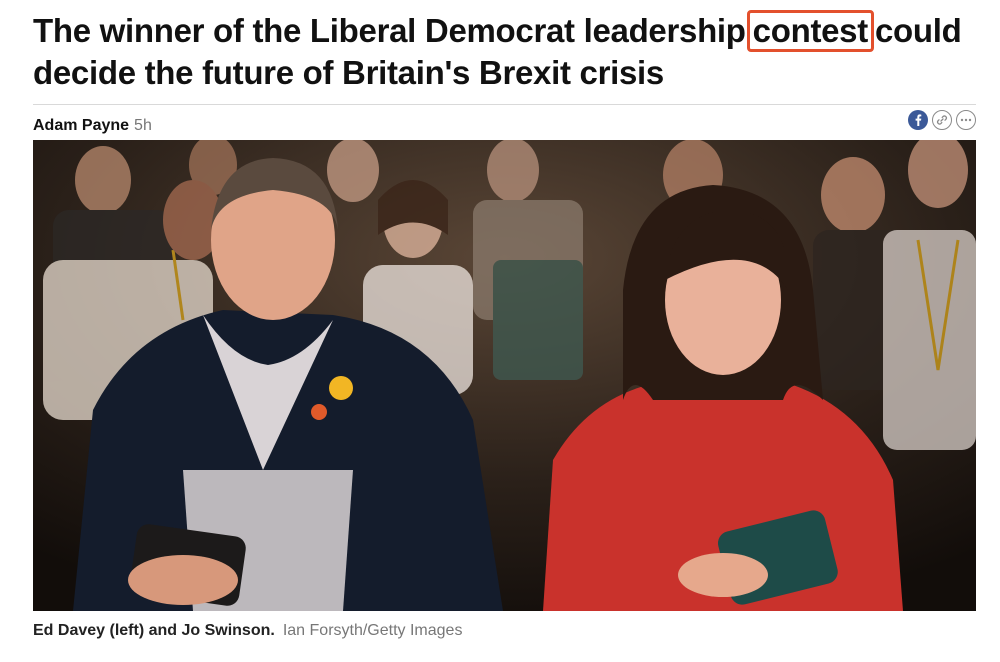 The width and height of the screenshot is (1000, 662). Describe the element at coordinates (504, 104) in the screenshot. I see `headline-divider` at that location.